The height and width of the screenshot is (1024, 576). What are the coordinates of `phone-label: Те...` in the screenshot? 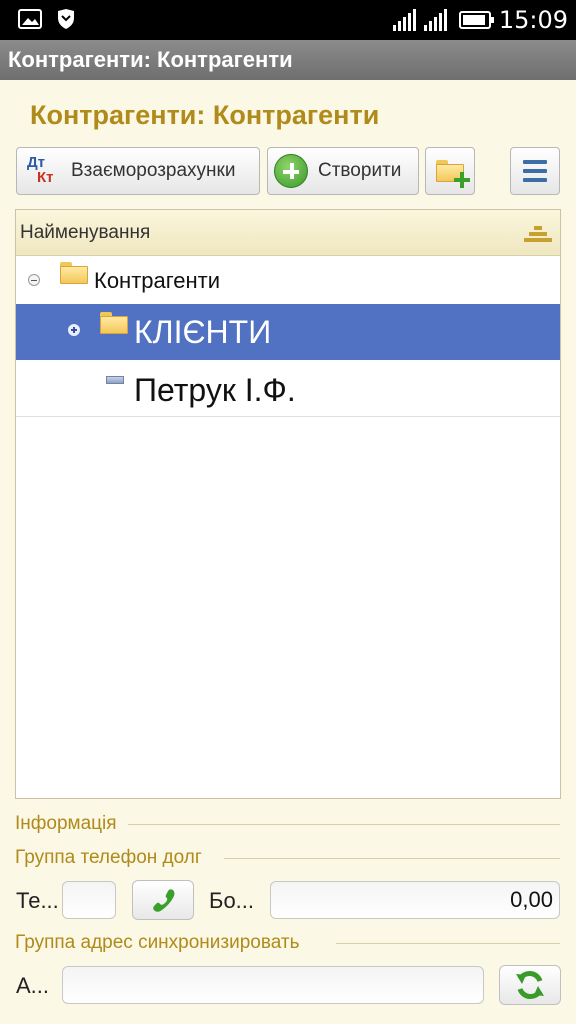 It's located at (37, 900).